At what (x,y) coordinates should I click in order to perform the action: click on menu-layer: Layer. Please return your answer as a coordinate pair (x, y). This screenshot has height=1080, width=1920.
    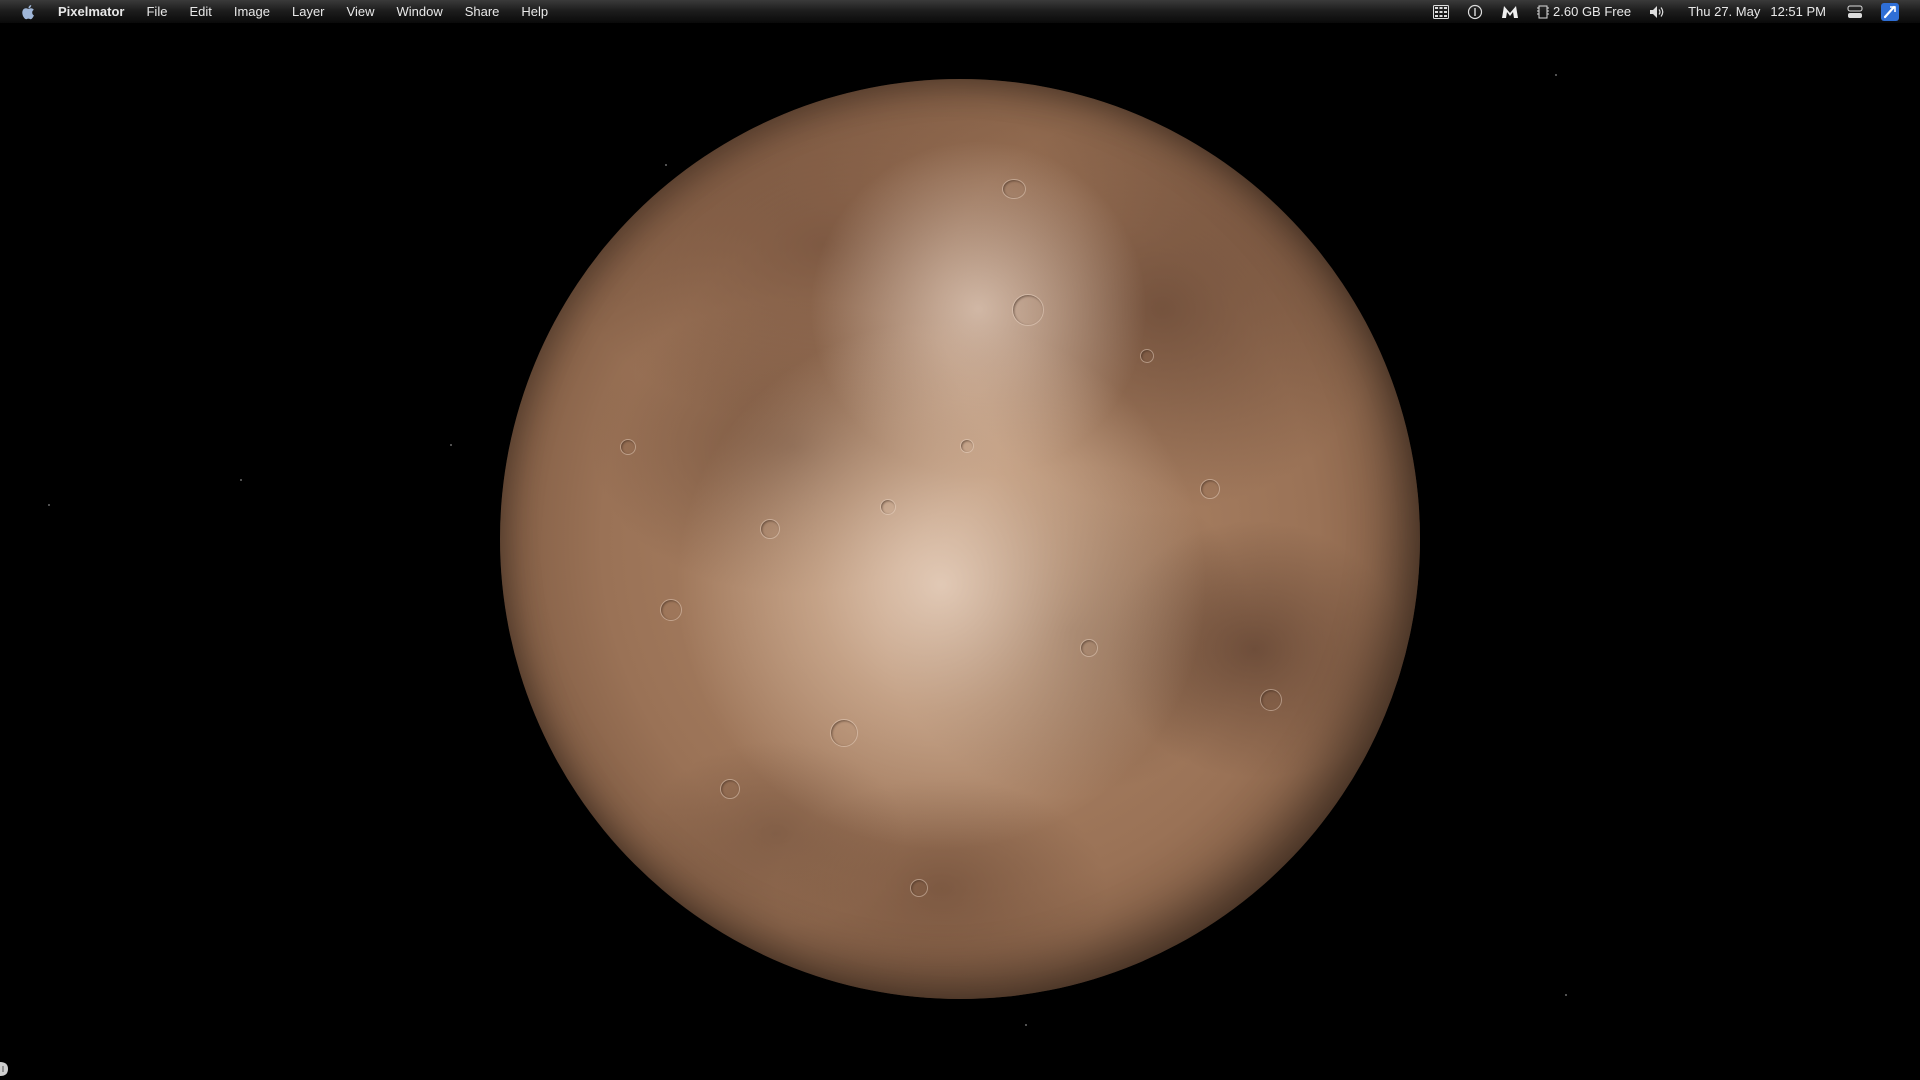
    Looking at the image, I should click on (308, 12).